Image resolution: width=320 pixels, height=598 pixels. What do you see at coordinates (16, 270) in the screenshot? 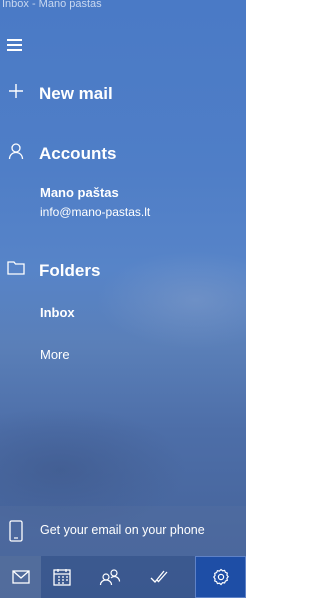
I see `folder-icon` at bounding box center [16, 270].